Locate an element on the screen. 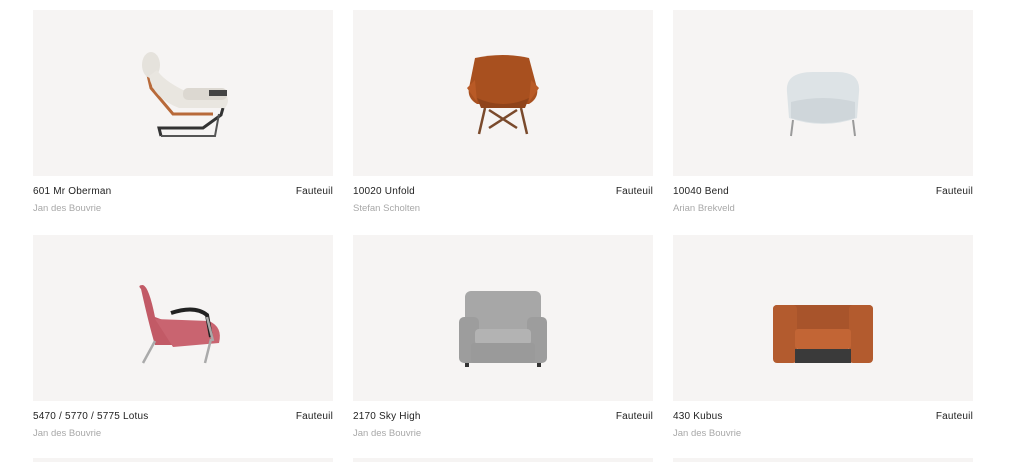  rust-wing-chair-icon is located at coordinates (503, 95).